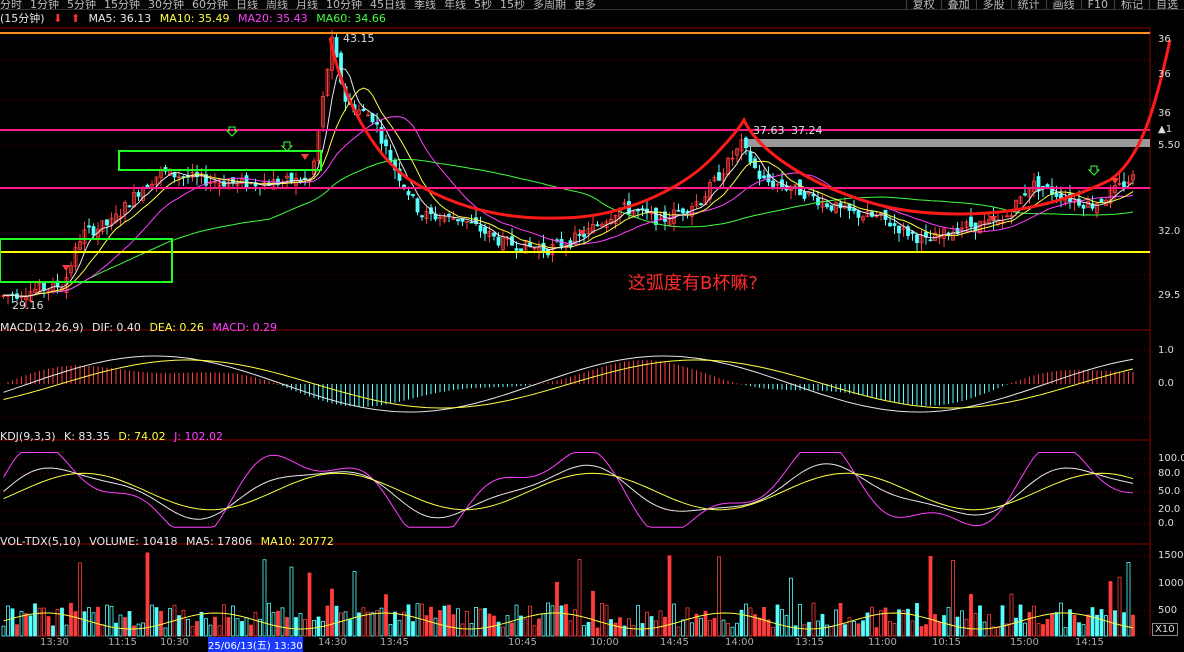  I want to click on arrow-down-icon: ⬇, so click(57, 18).